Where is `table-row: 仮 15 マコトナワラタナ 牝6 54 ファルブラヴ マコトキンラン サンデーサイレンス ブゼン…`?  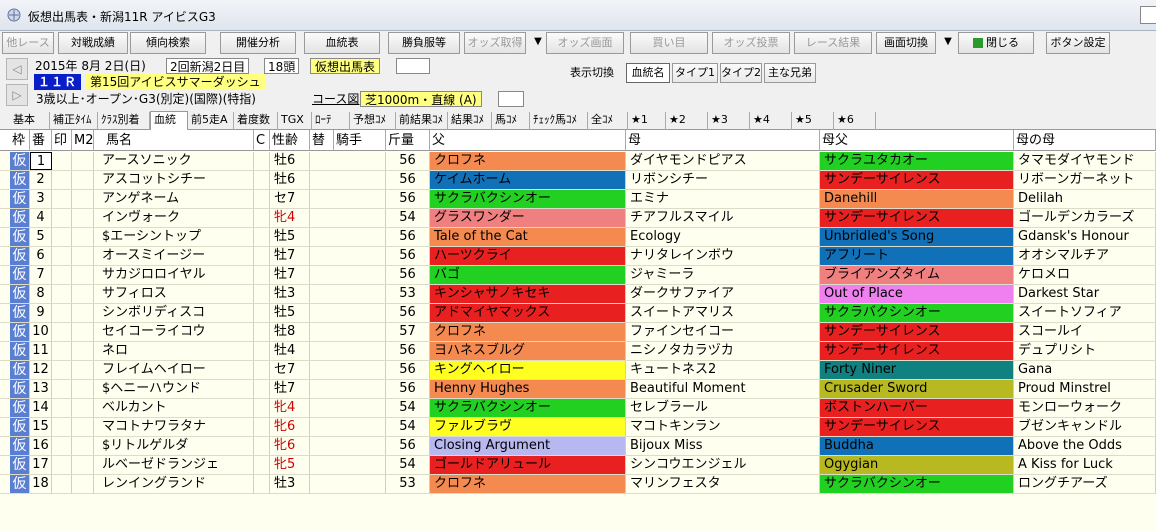
table-row: 仮 15 マコトナワラタナ 牝6 54 ファルブラヴ マコトキンラン サンデーサイレンス ブゼン… is located at coordinates (578, 427).